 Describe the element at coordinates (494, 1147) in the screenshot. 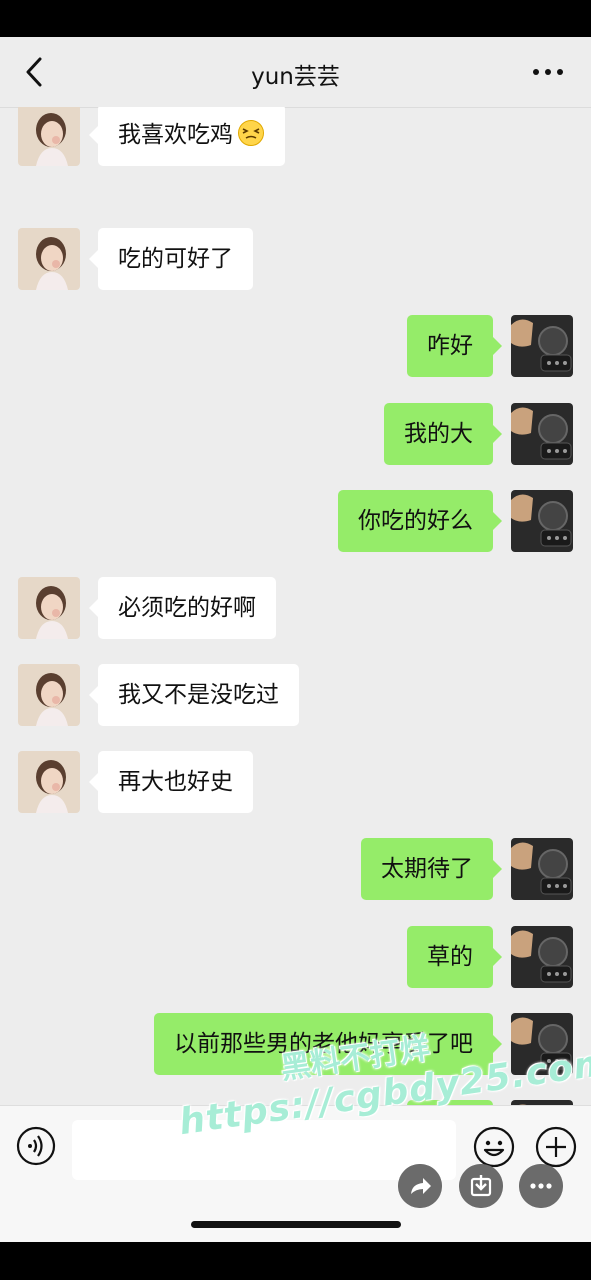

I see `emoji-icon` at that location.